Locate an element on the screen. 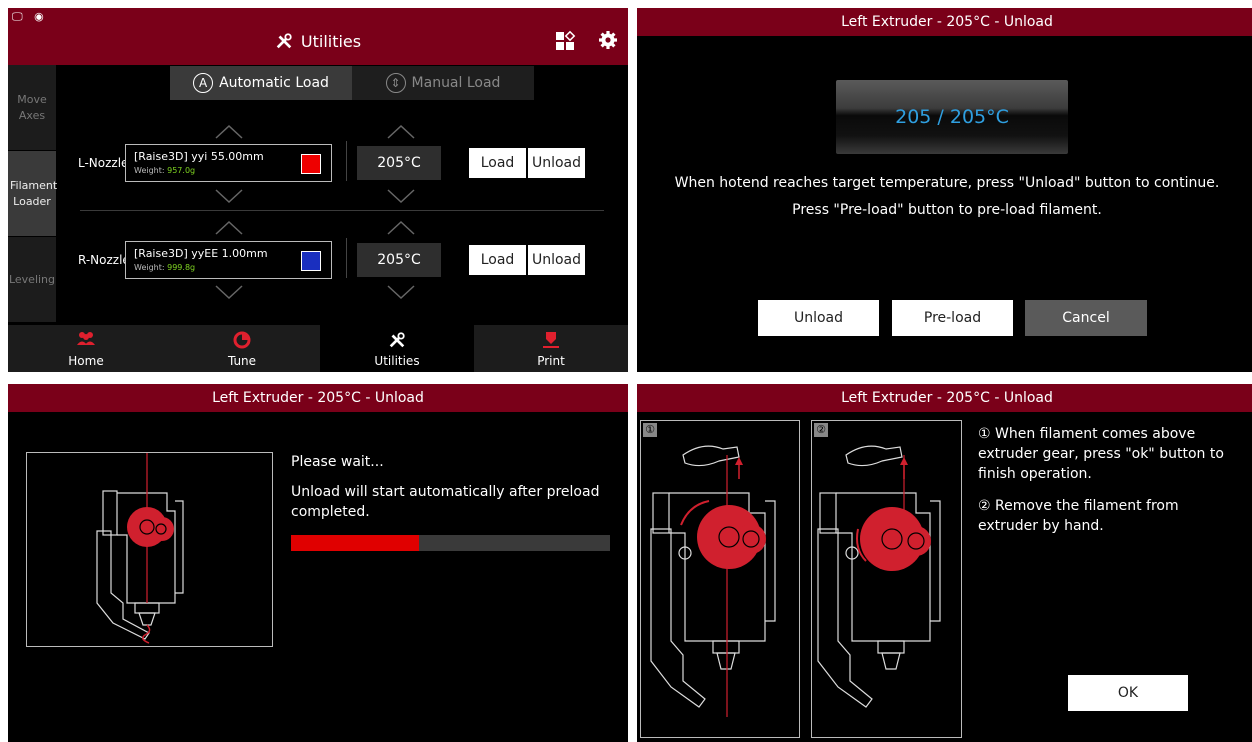 Image resolution: width=1252 pixels, height=742 pixels. cancel-button: Cancel is located at coordinates (1086, 318).